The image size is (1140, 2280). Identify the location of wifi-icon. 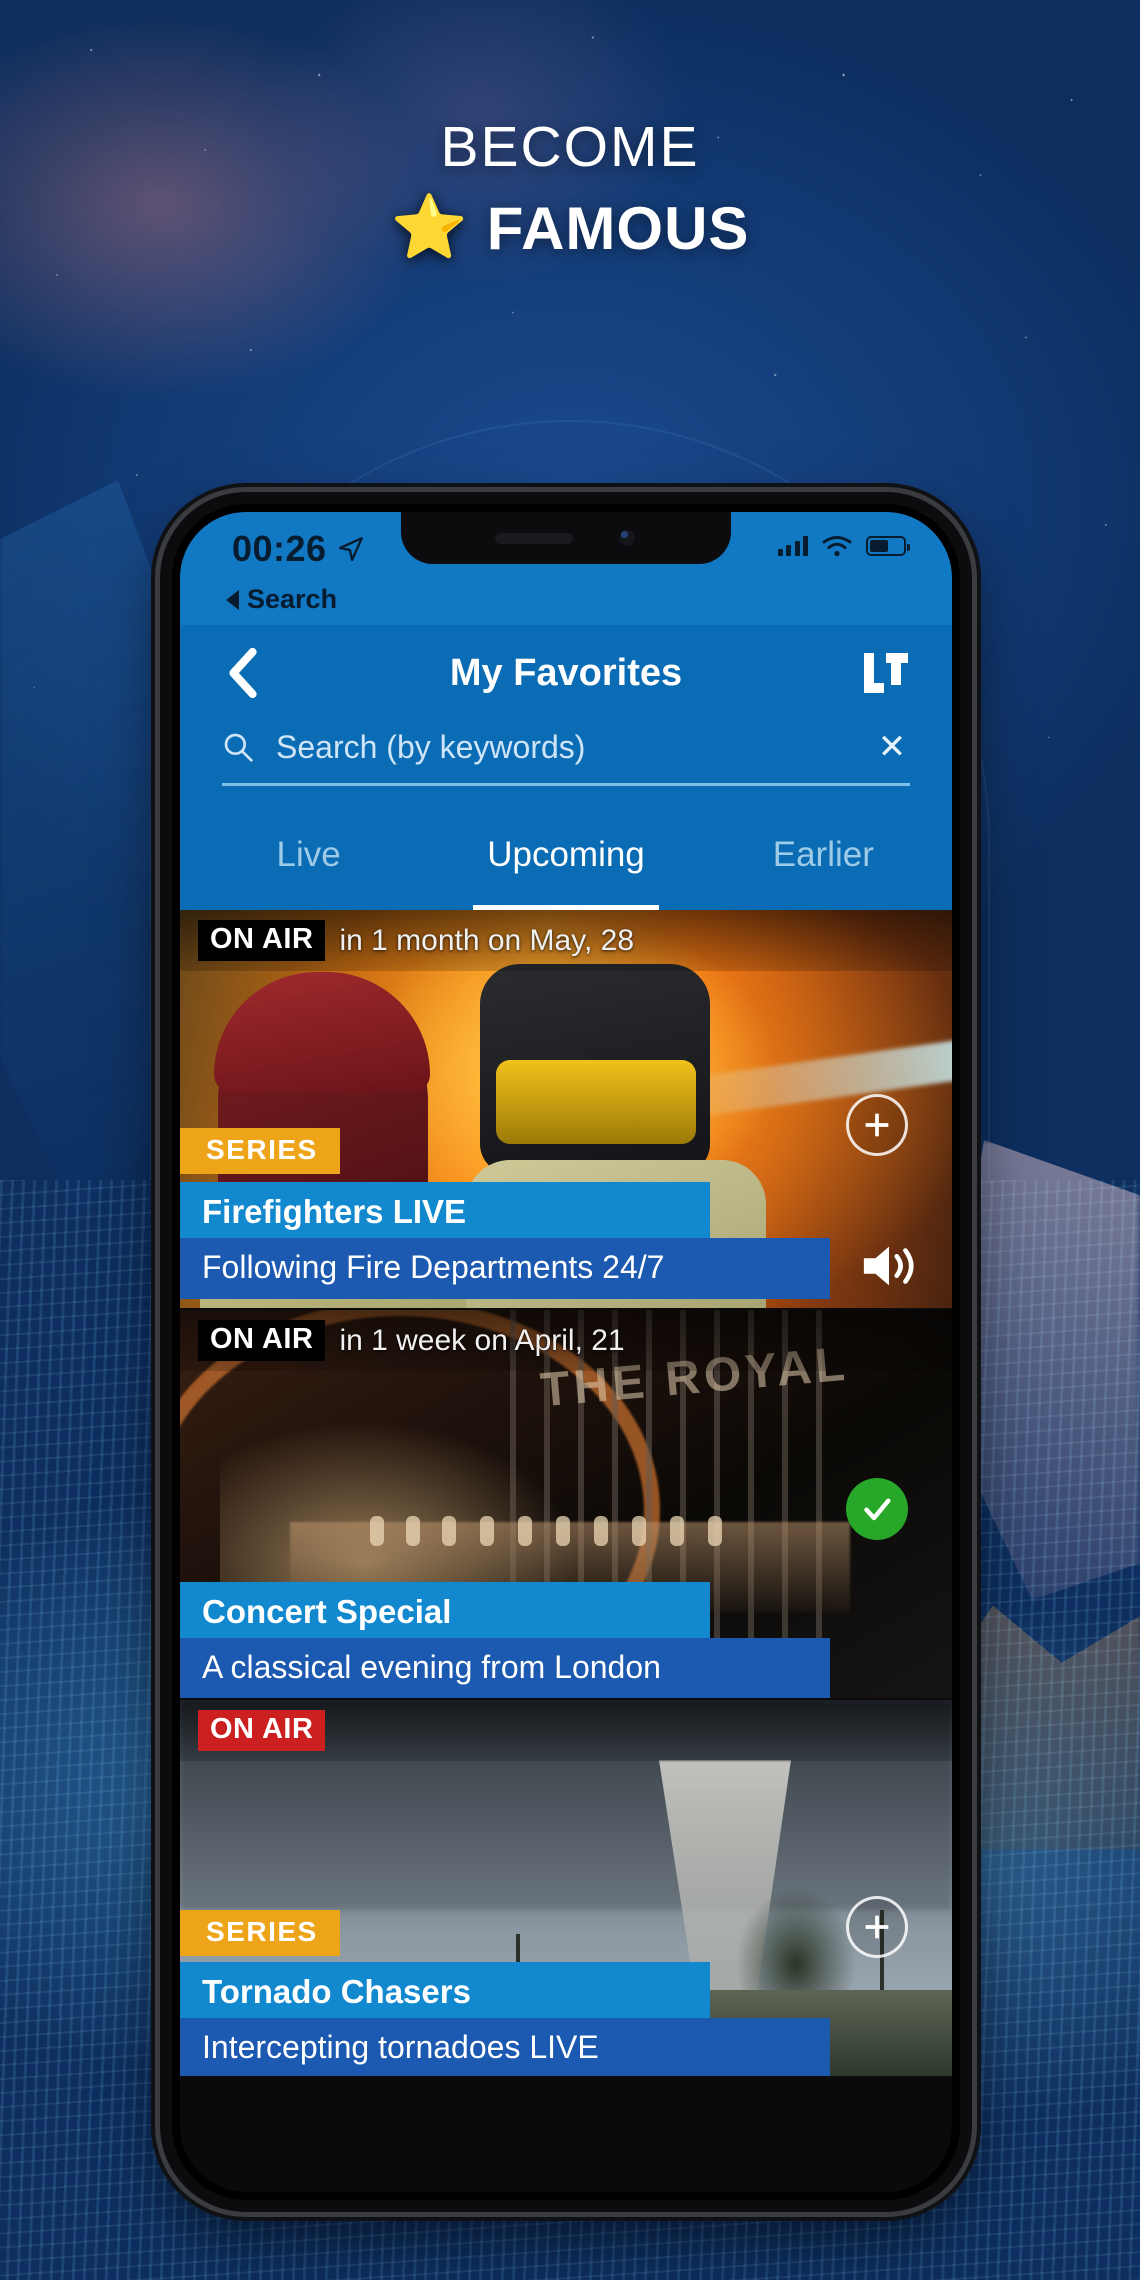
(837, 546).